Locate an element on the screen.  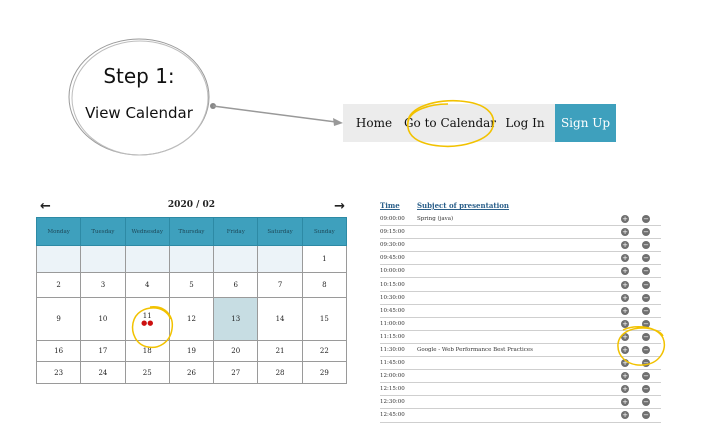
time-column-header: Time is located at coordinates (398, 207).